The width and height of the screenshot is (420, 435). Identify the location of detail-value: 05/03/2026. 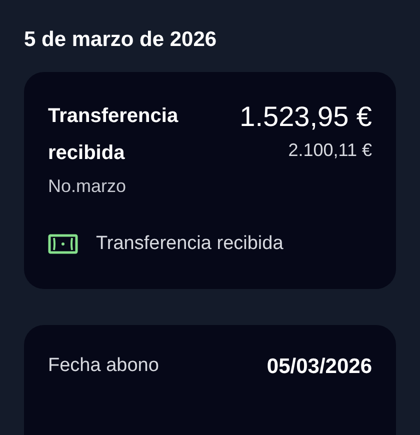
(319, 367).